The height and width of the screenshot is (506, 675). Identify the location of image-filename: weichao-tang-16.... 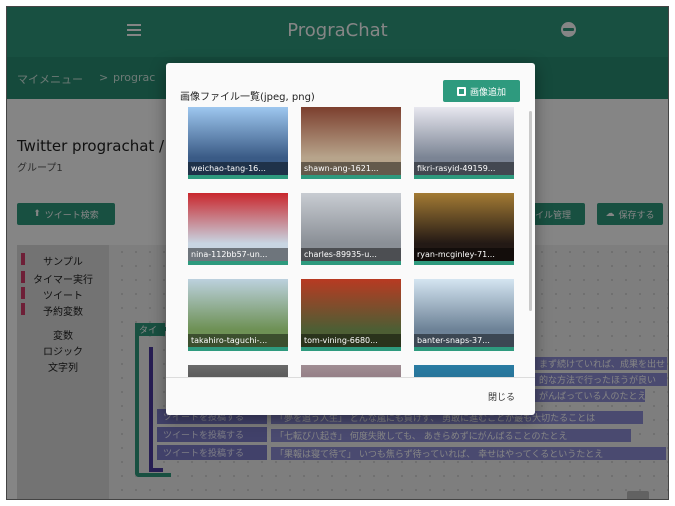
(238, 168).